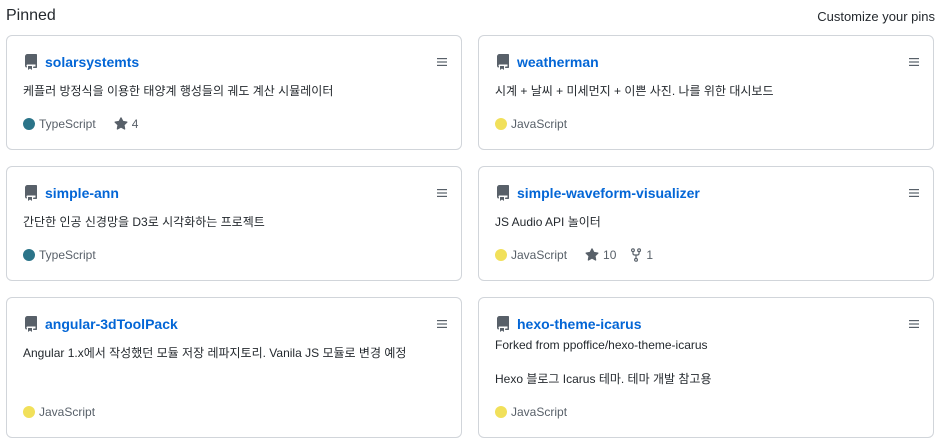  Describe the element at coordinates (92, 62) in the screenshot. I see `repo-link: solarsystemts` at that location.